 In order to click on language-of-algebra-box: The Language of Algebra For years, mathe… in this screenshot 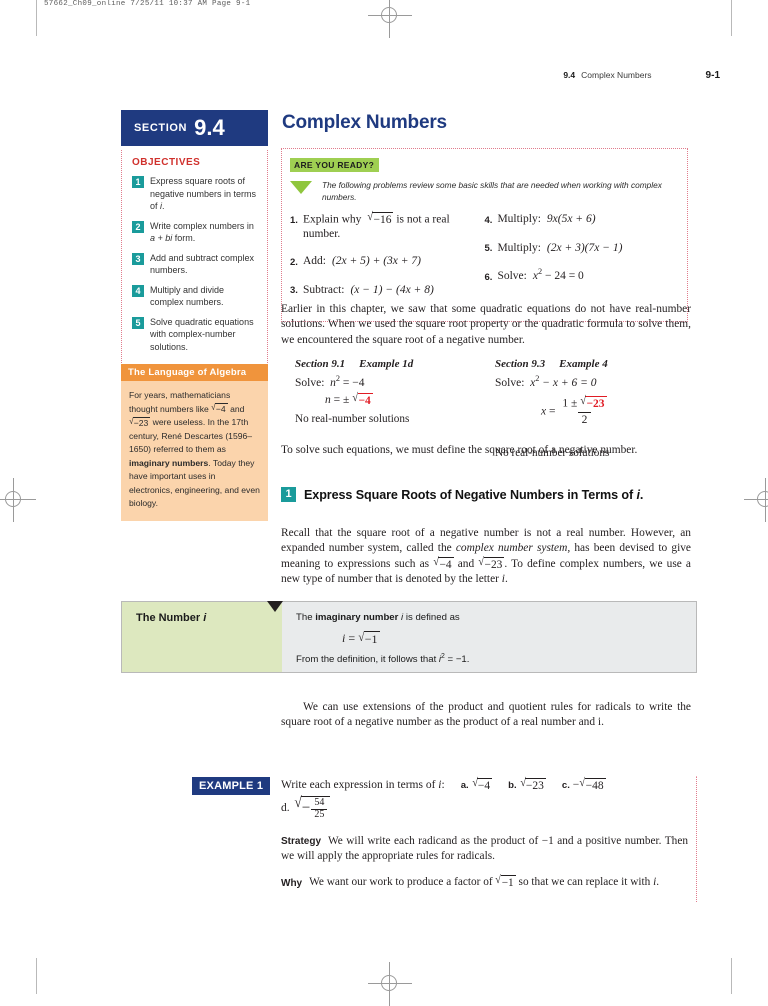, I will do `click(194, 442)`.